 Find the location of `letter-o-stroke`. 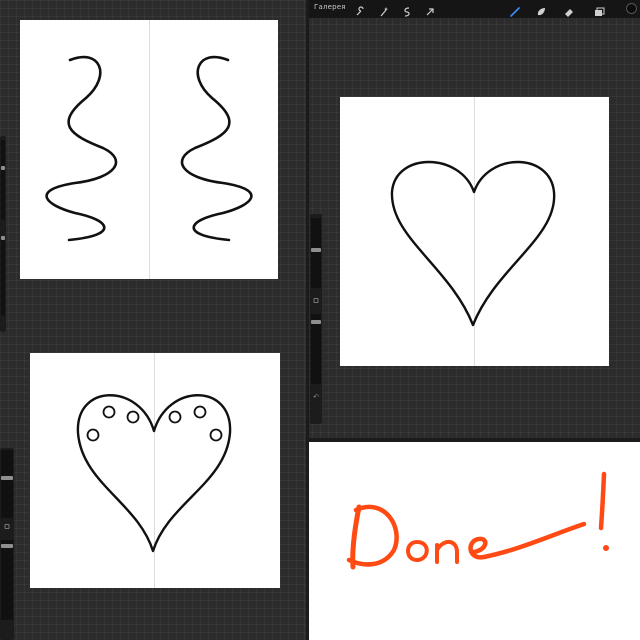

letter-o-stroke is located at coordinates (417, 551).